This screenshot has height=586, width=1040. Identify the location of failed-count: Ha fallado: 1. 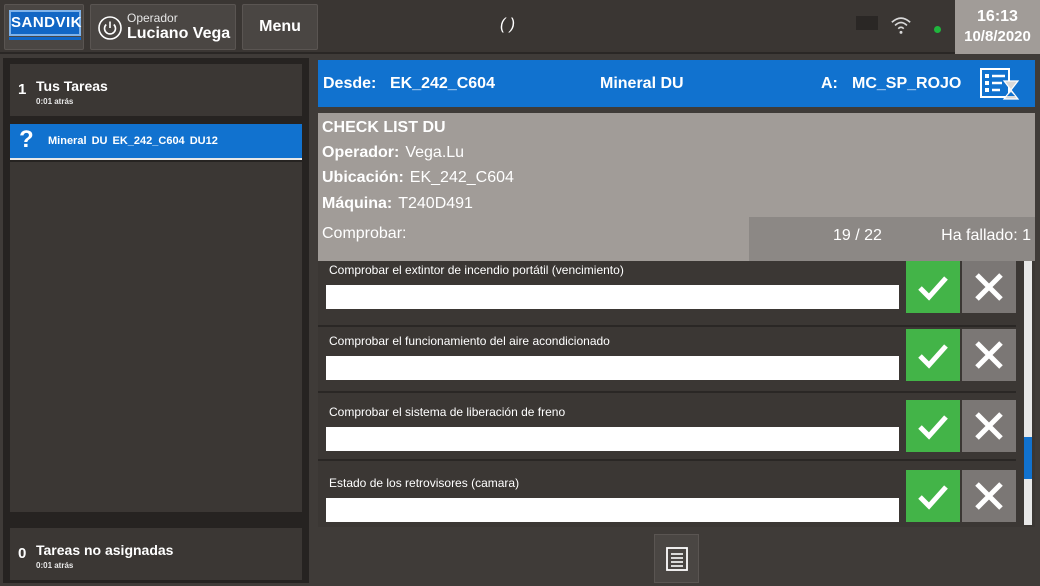
(986, 235).